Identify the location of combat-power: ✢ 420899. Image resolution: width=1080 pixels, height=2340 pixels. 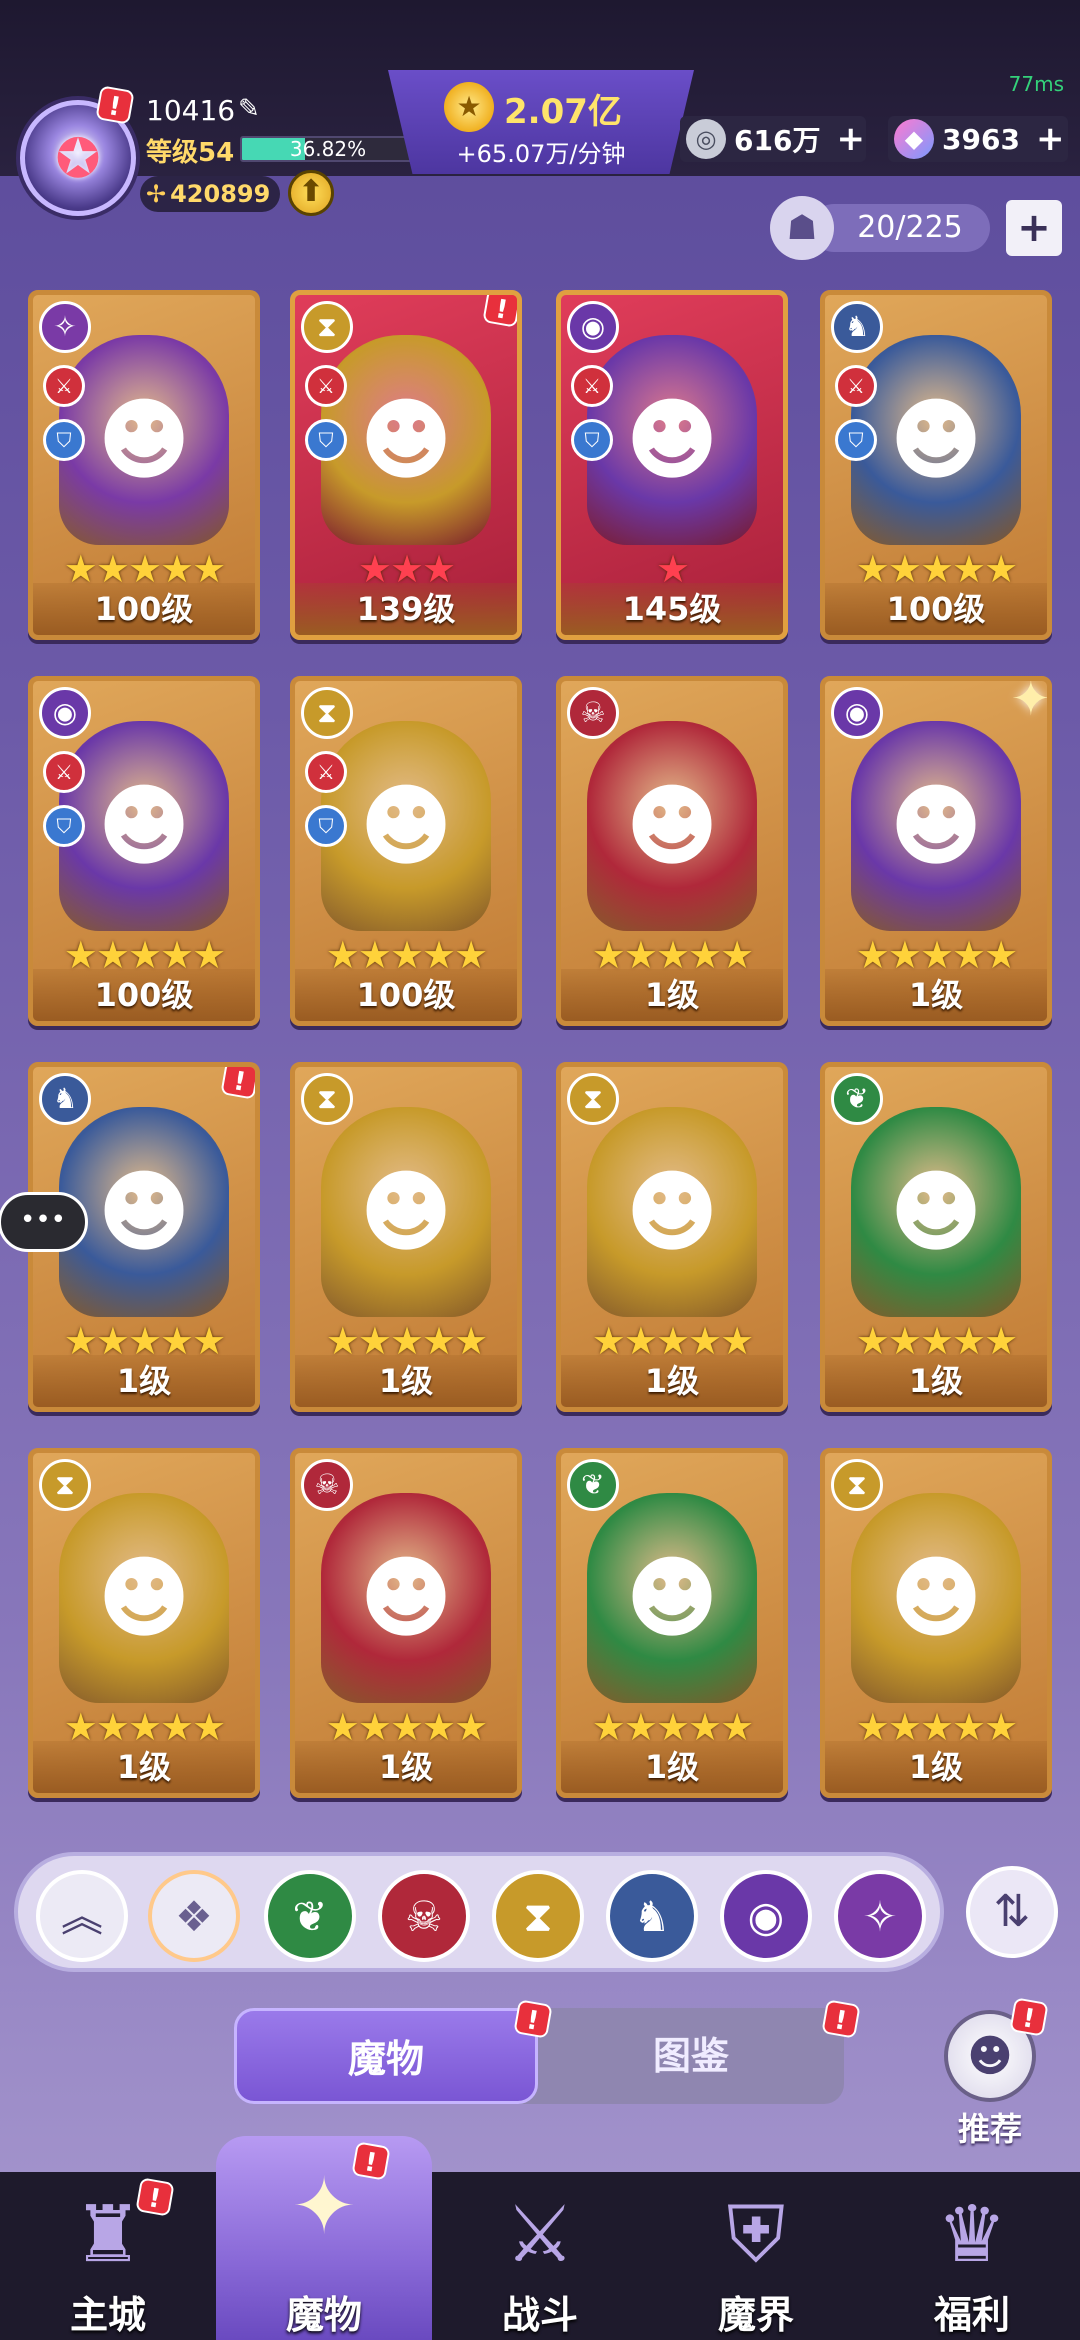
(210, 194).